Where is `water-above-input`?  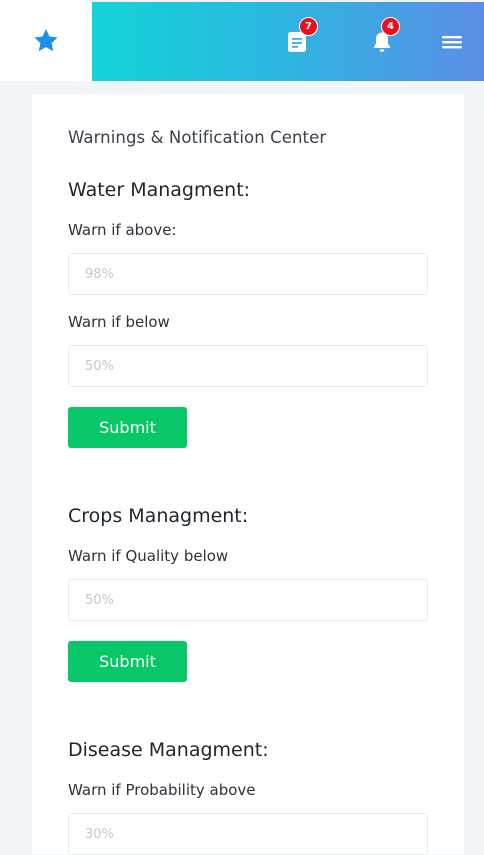 water-above-input is located at coordinates (248, 274).